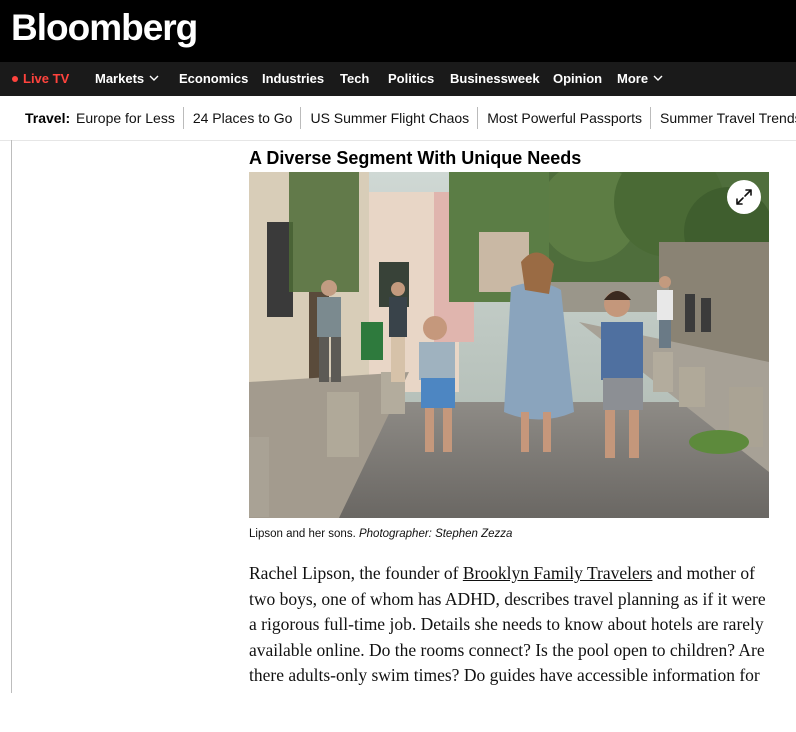  Describe the element at coordinates (356, 573) in the screenshot. I see `paragraph-text-start: Rachel Lipson, the founder of` at that location.